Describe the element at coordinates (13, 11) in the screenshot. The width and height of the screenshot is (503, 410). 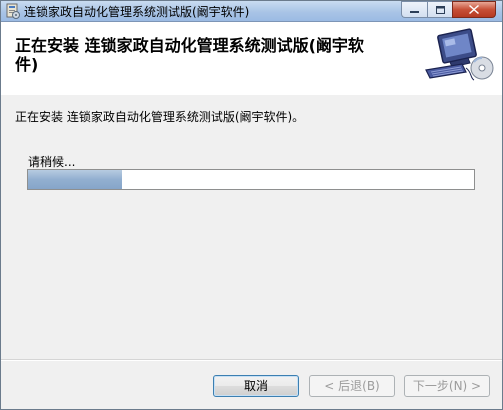
I see `installer-icon` at that location.